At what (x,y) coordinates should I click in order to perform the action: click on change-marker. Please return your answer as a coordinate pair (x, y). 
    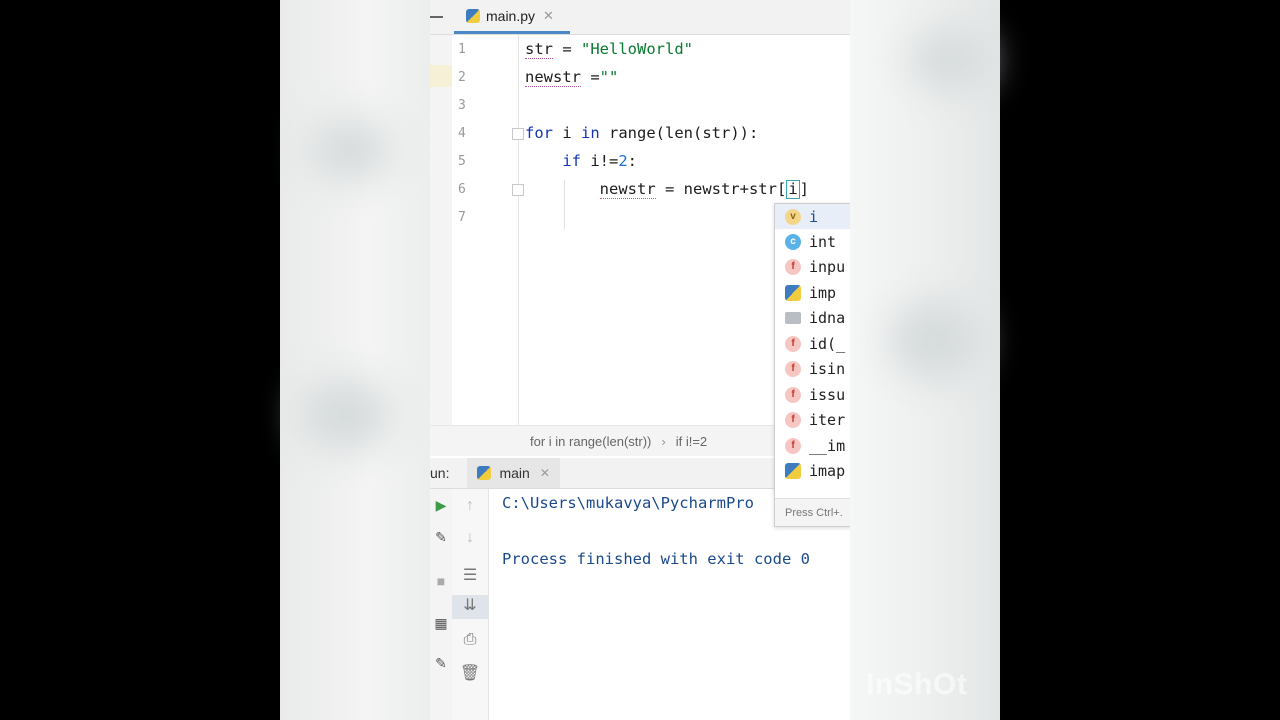
    Looking at the image, I should click on (441, 76).